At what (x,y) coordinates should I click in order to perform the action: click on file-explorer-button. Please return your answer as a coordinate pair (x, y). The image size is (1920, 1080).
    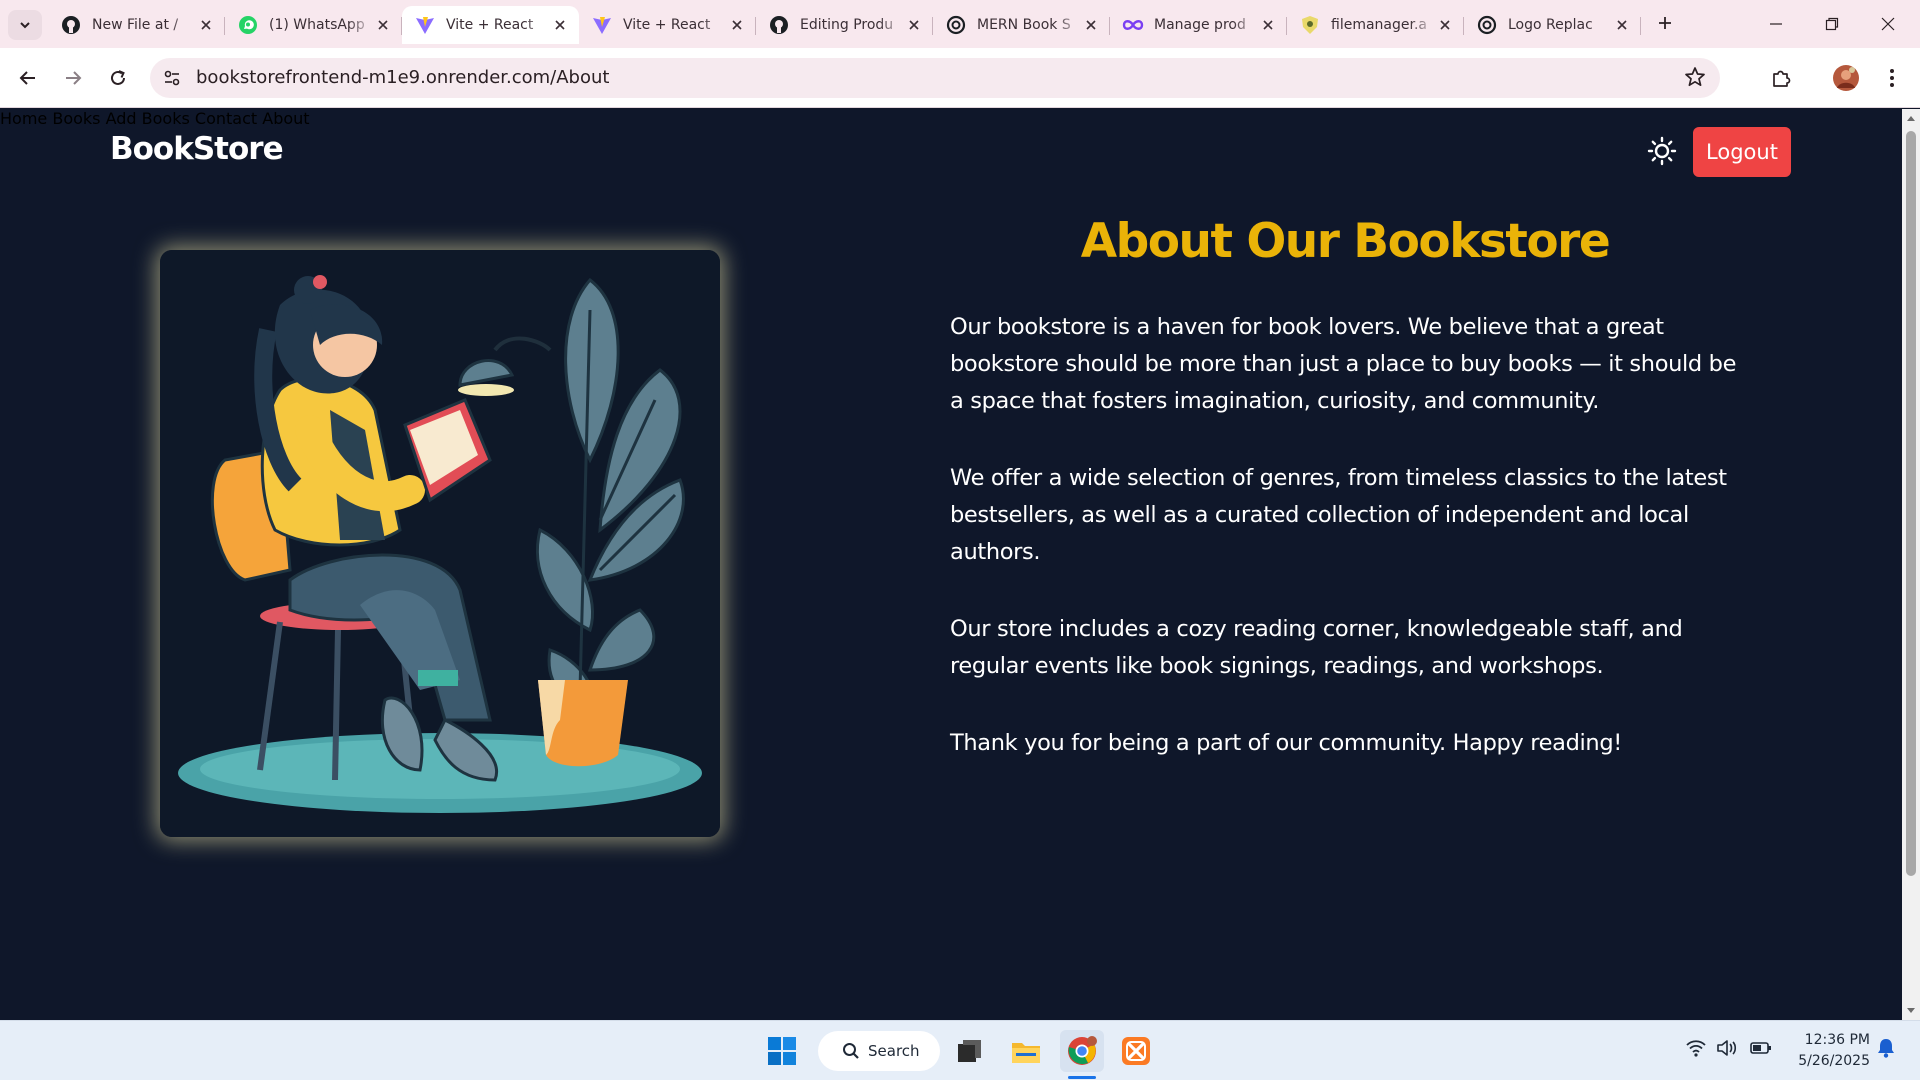
    Looking at the image, I should click on (1026, 1051).